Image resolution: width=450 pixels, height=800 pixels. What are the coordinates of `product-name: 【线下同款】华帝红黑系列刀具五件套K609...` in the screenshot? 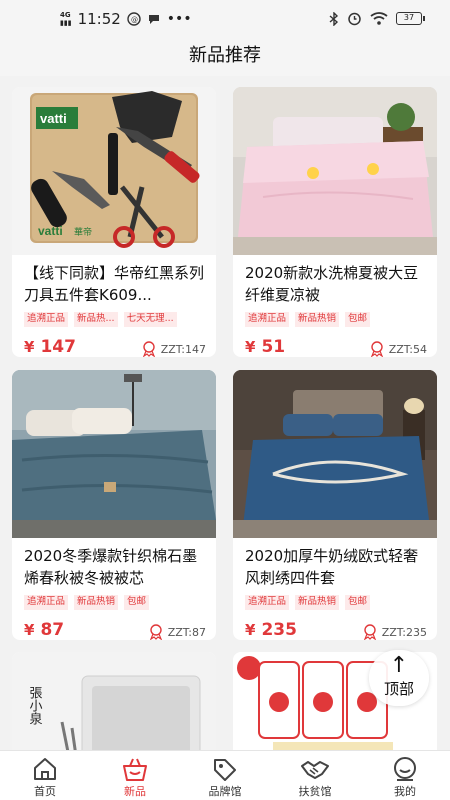 It's located at (115, 284).